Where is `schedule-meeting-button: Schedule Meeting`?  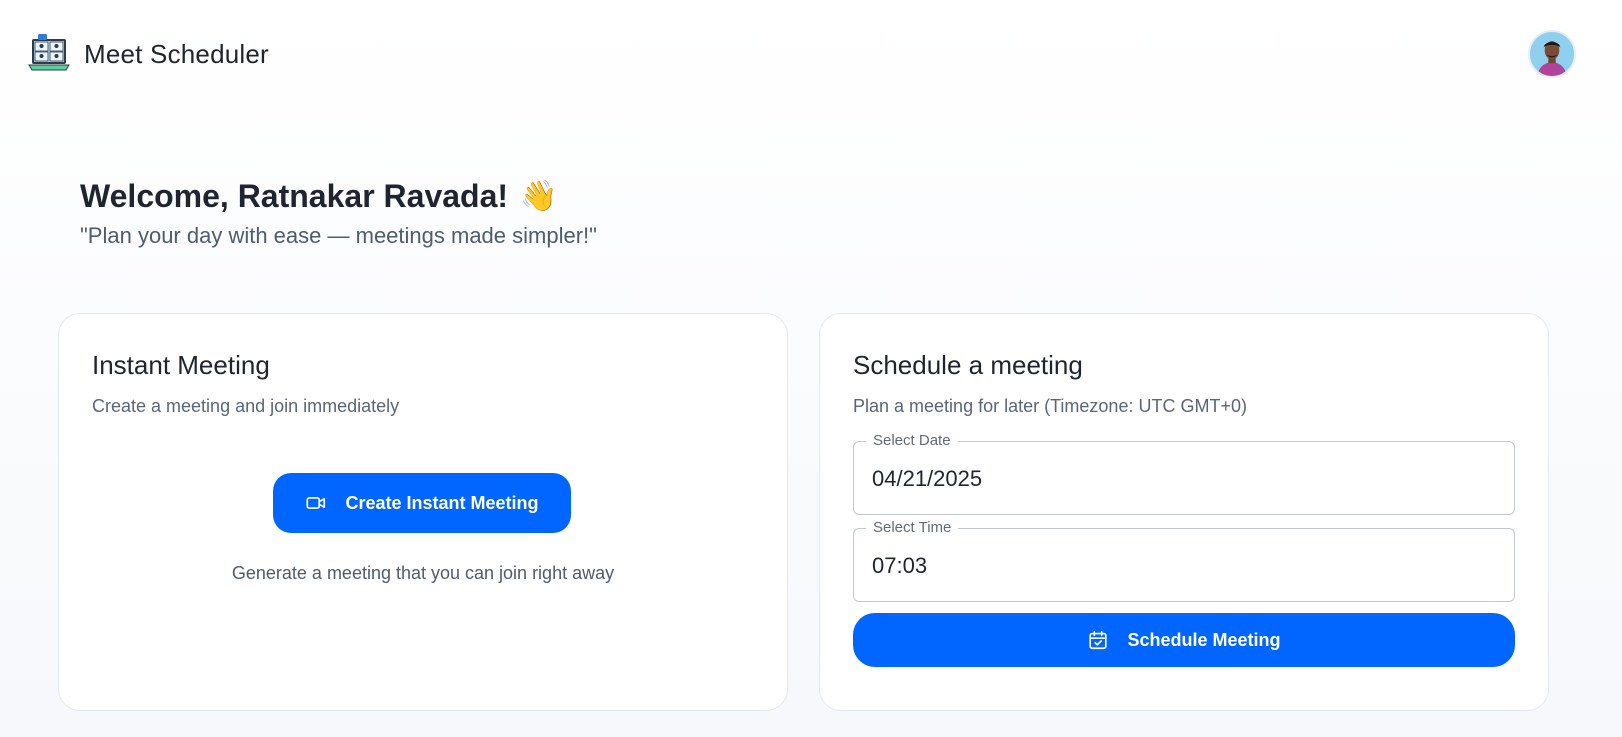
schedule-meeting-button: Schedule Meeting is located at coordinates (1184, 640).